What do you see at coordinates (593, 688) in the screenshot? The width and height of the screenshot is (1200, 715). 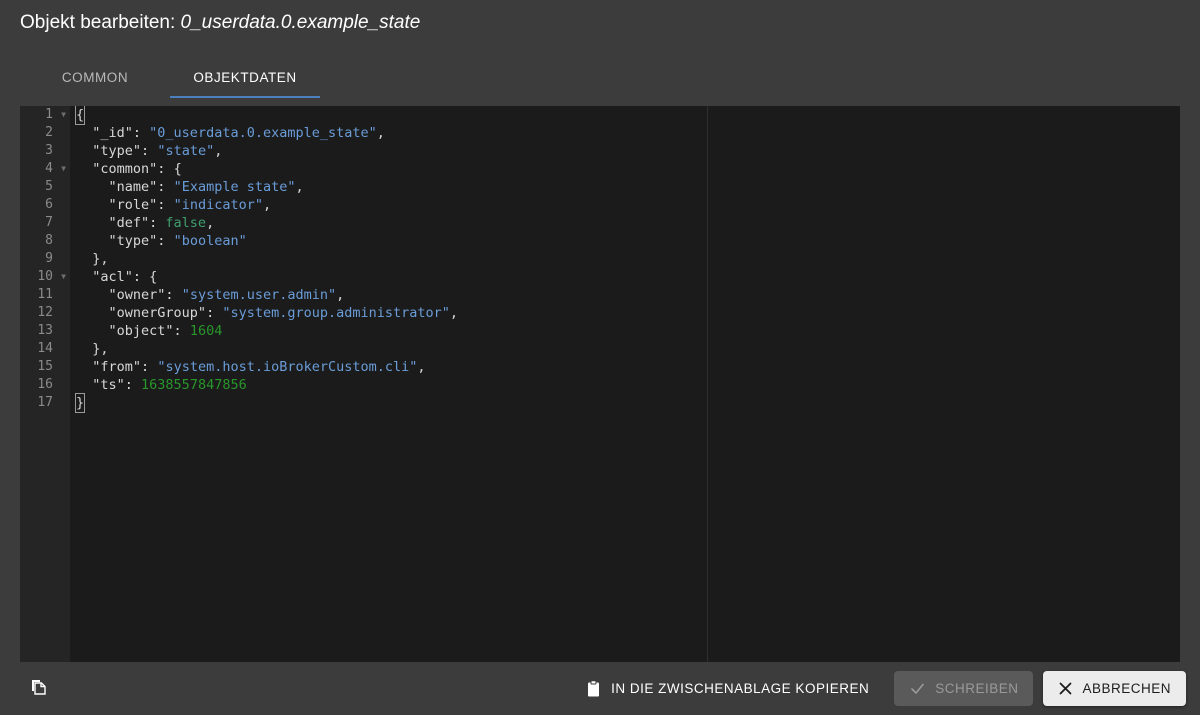 I see `clipboard-icon` at bounding box center [593, 688].